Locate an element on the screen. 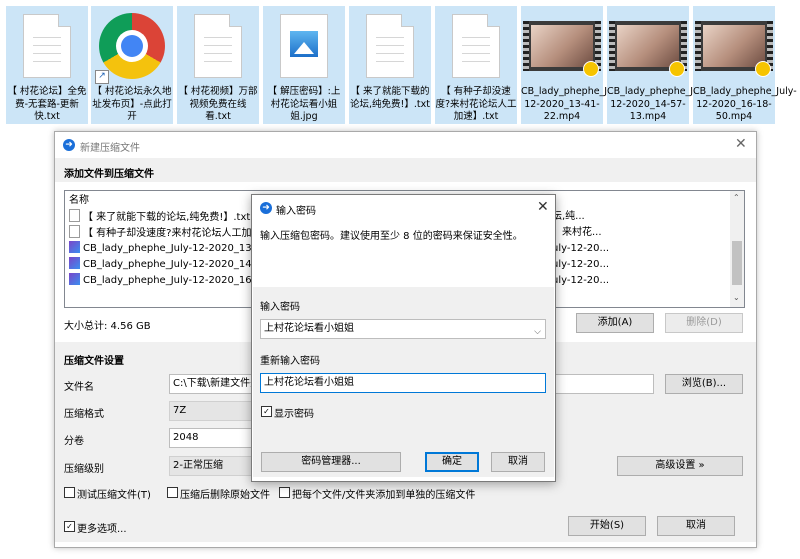  reenter-password-input: 上村花论坛看小姐姐 is located at coordinates (403, 383).